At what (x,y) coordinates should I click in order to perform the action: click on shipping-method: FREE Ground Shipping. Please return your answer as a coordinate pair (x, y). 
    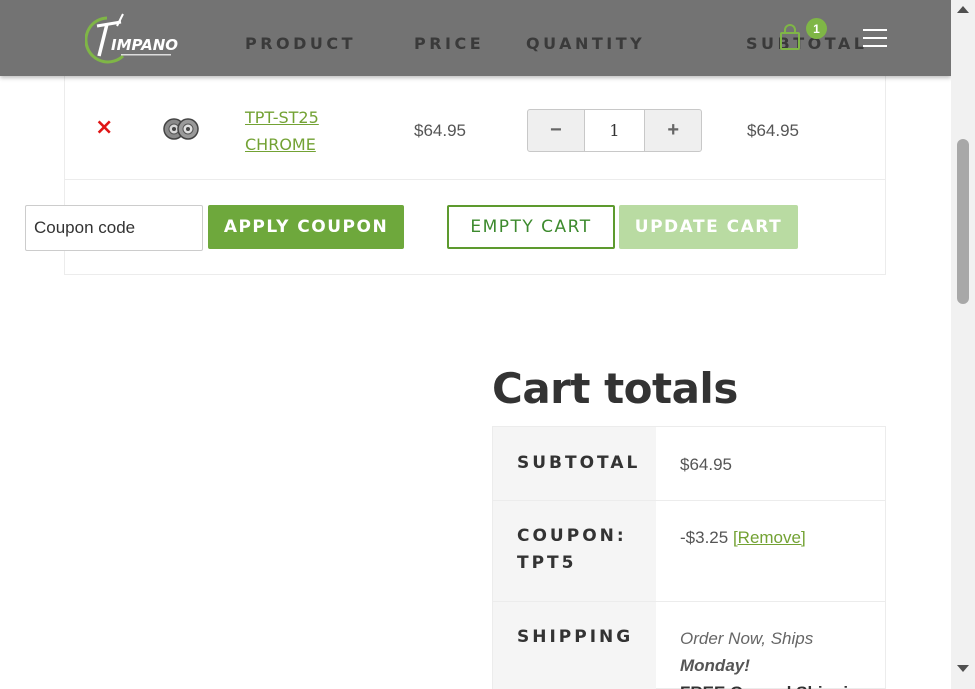
    Looking at the image, I should click on (774, 684).